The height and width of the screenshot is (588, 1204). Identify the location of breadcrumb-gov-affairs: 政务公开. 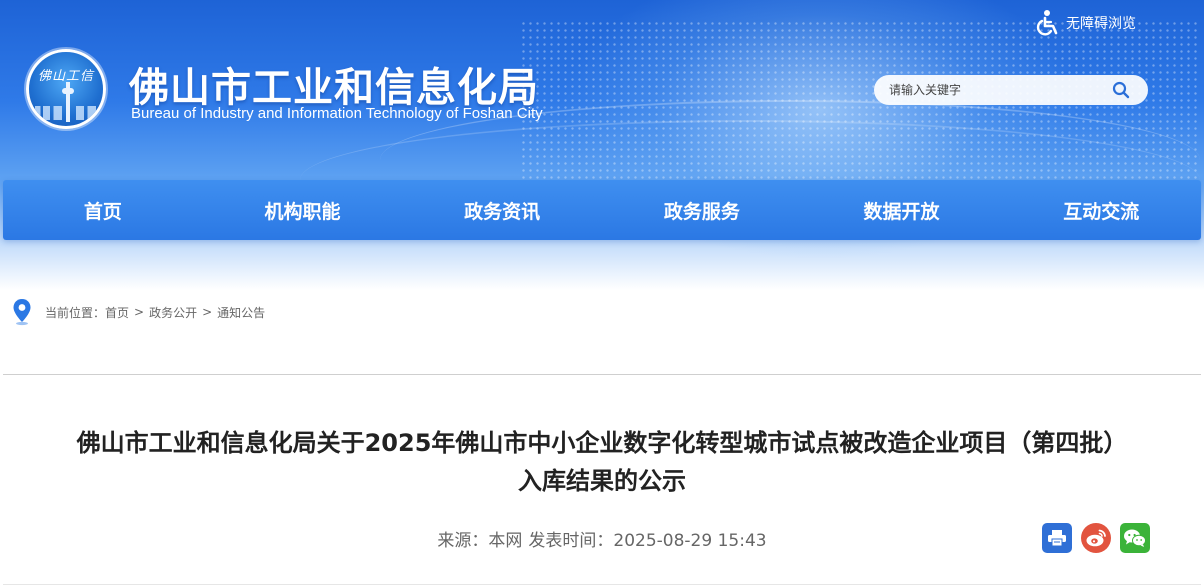
(173, 312).